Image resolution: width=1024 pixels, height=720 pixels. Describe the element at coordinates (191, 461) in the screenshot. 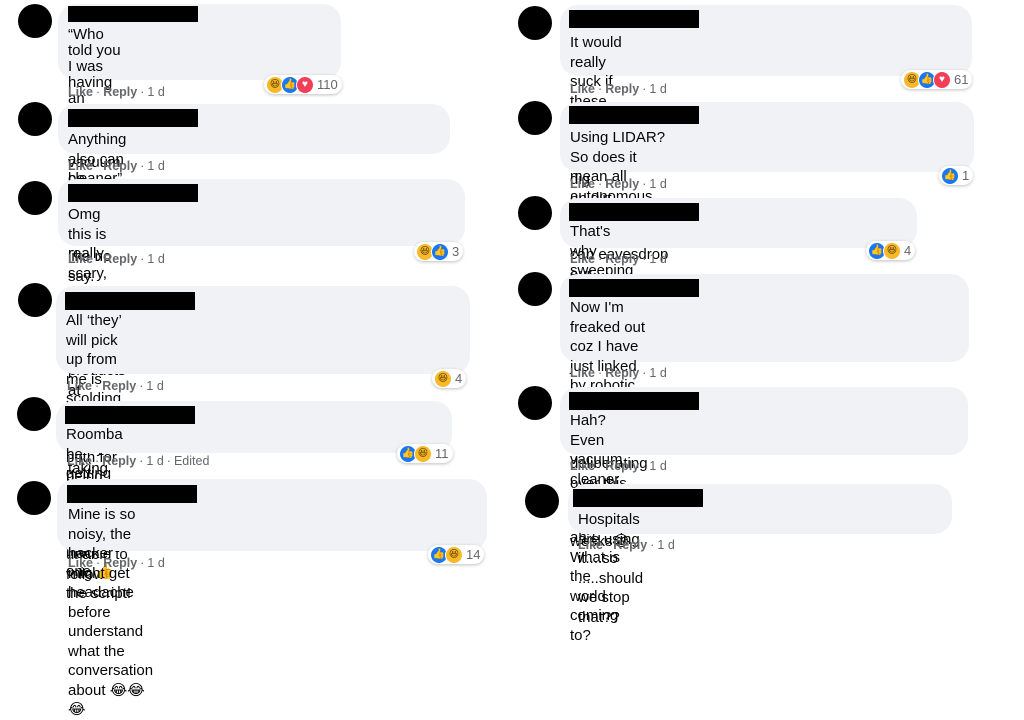

I see `edited-label: Edited` at that location.